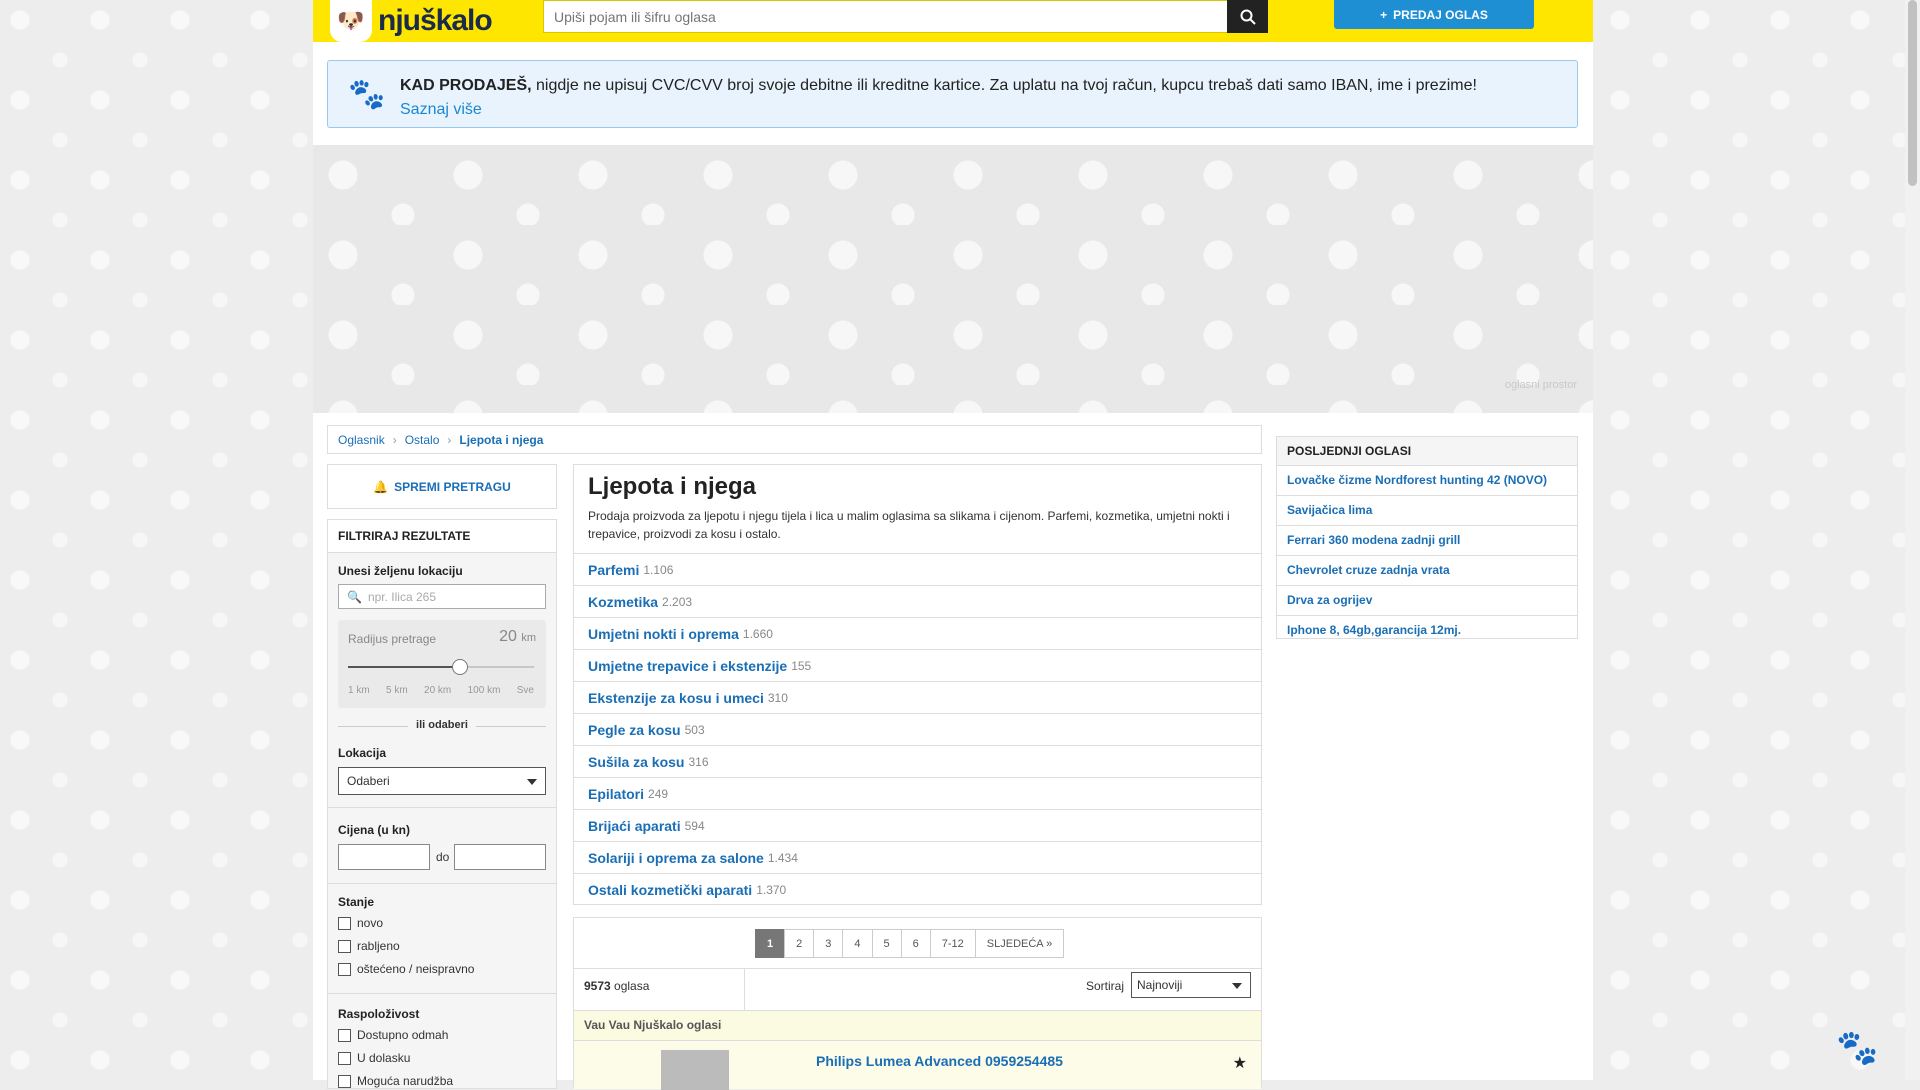 This screenshot has height=1090, width=1920. I want to click on subcategory-name: Parfemi, so click(613, 570).